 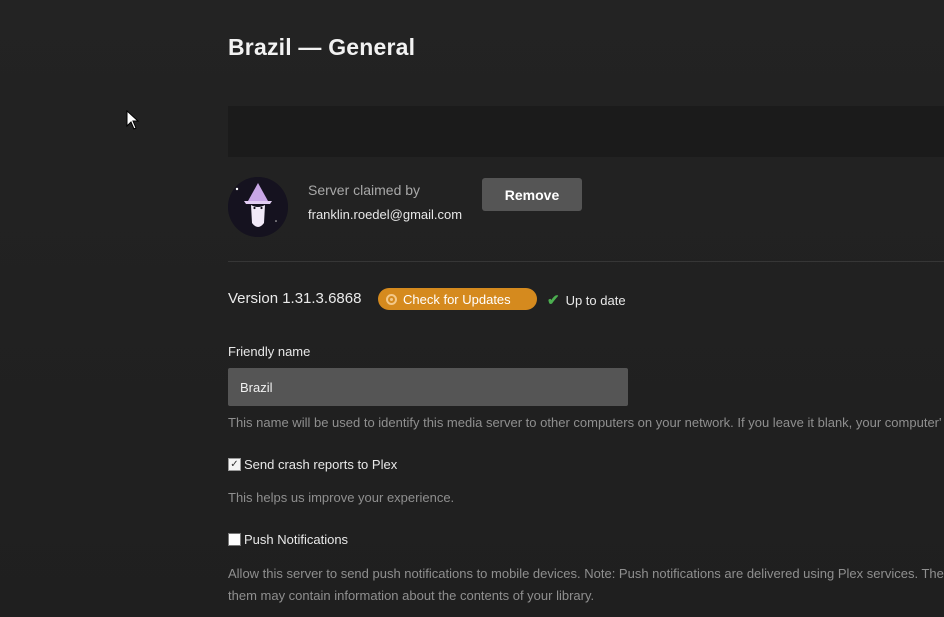 I want to click on section-divider, so click(x=586, y=261).